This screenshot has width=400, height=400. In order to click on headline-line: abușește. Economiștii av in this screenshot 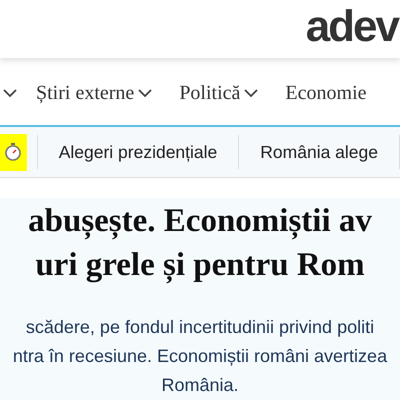, I will do `click(200, 222)`.